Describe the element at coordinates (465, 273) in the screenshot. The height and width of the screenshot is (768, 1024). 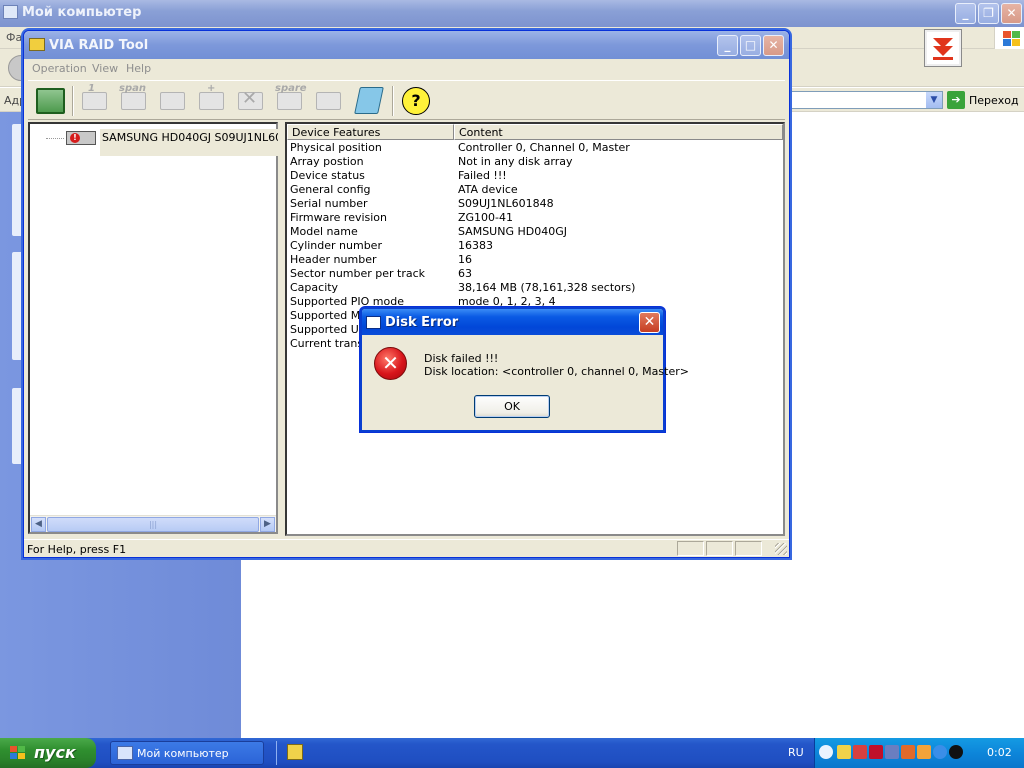
I see `content-cell: 63` at that location.